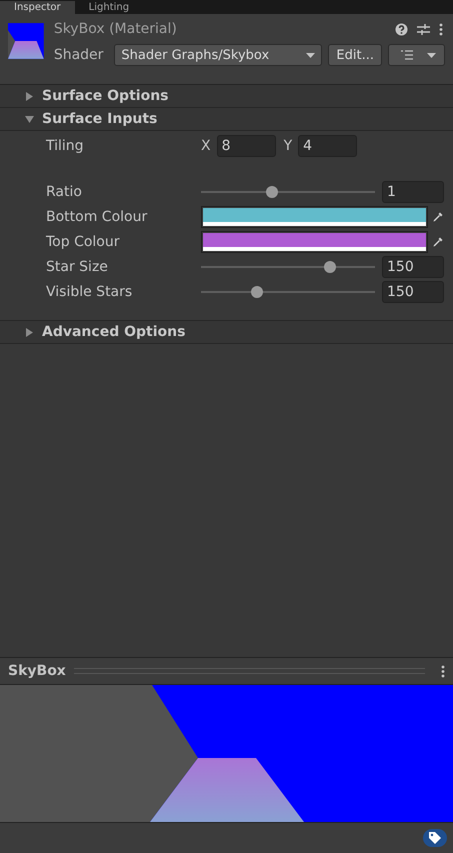 This screenshot has height=853, width=453. Describe the element at coordinates (89, 292) in the screenshot. I see `property-label: Visible Stars` at that location.